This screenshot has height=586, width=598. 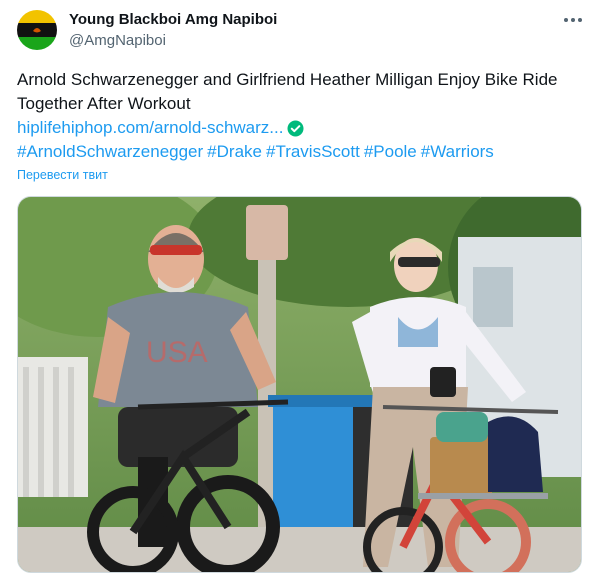 What do you see at coordinates (104, 103) in the screenshot?
I see `tweet-text-line: Together After Workout` at bounding box center [104, 103].